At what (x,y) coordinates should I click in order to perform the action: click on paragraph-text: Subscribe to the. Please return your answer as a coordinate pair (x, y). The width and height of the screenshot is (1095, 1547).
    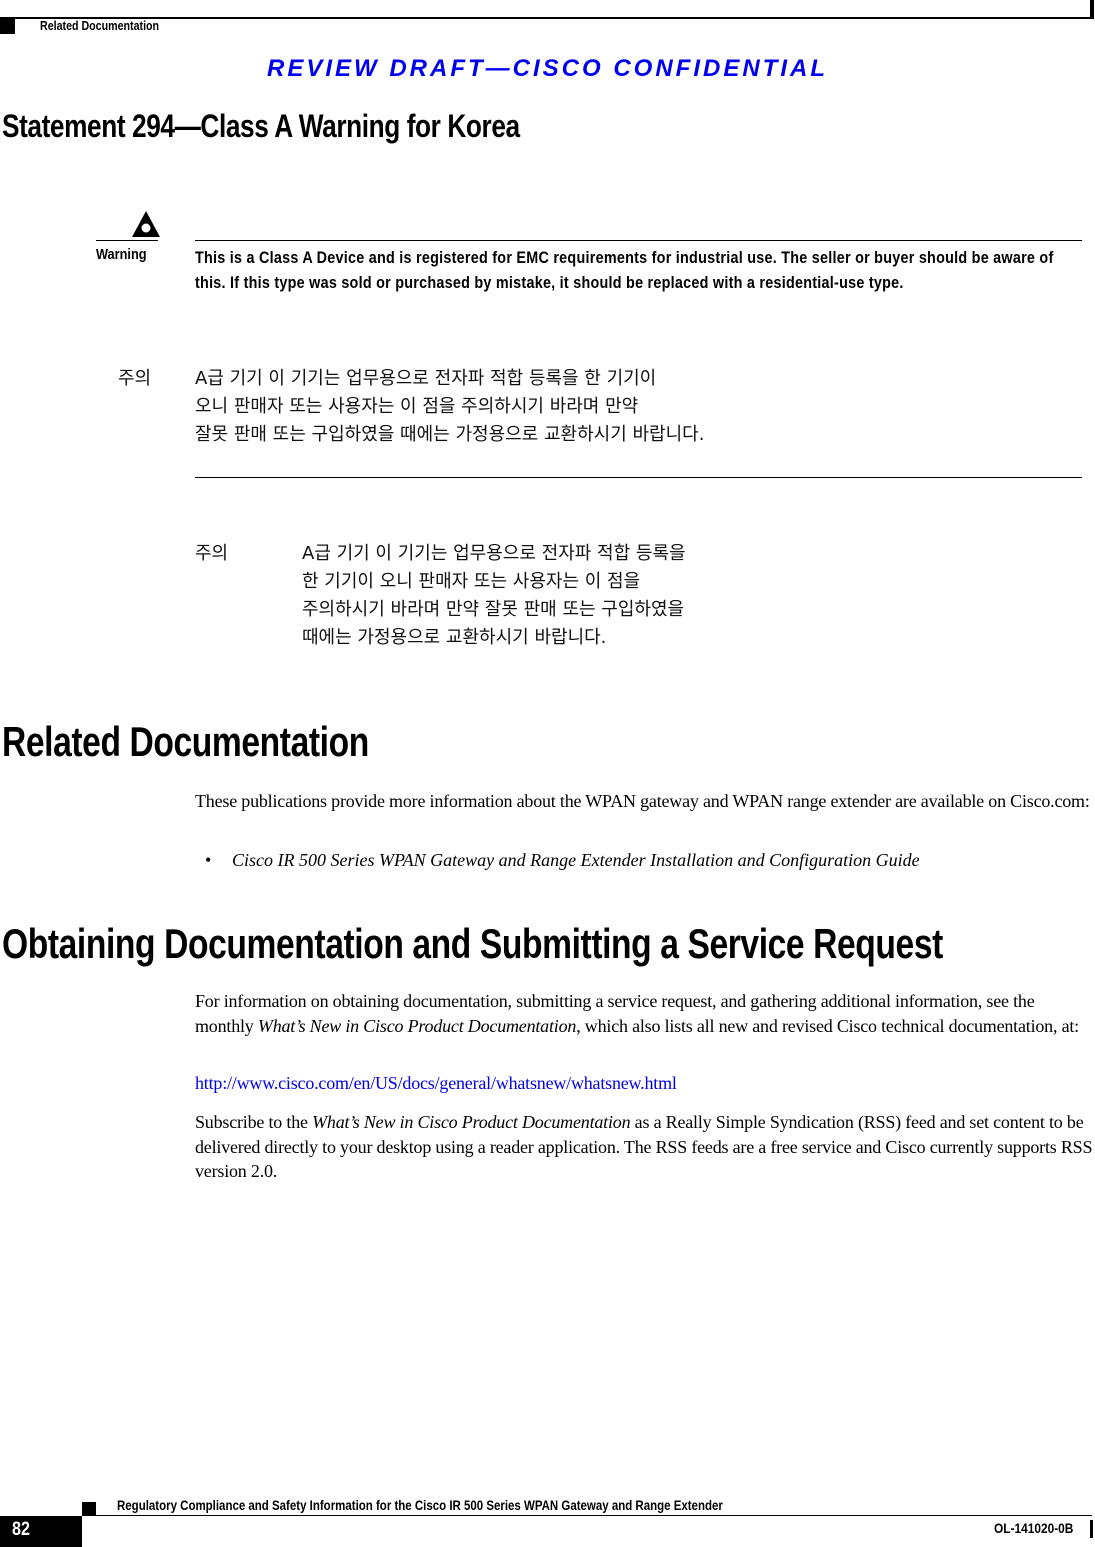
    Looking at the image, I should click on (254, 1122).